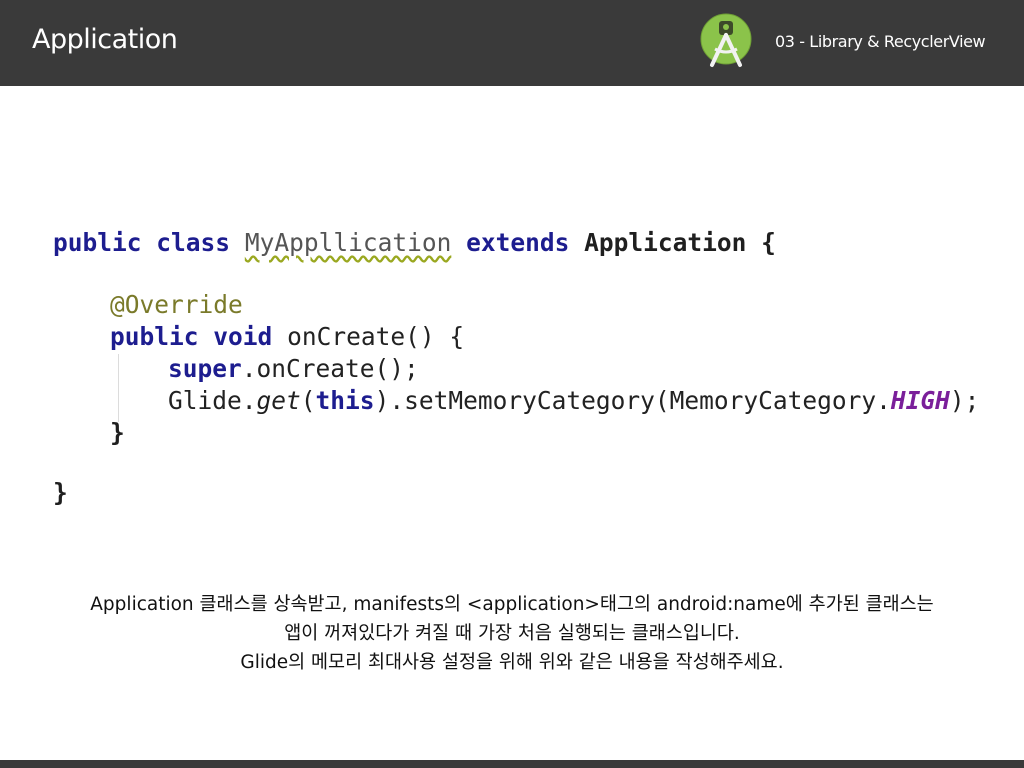 Image resolution: width=1024 pixels, height=768 pixels. What do you see at coordinates (348, 242) in the screenshot?
I see `class-name: MyAppllication` at bounding box center [348, 242].